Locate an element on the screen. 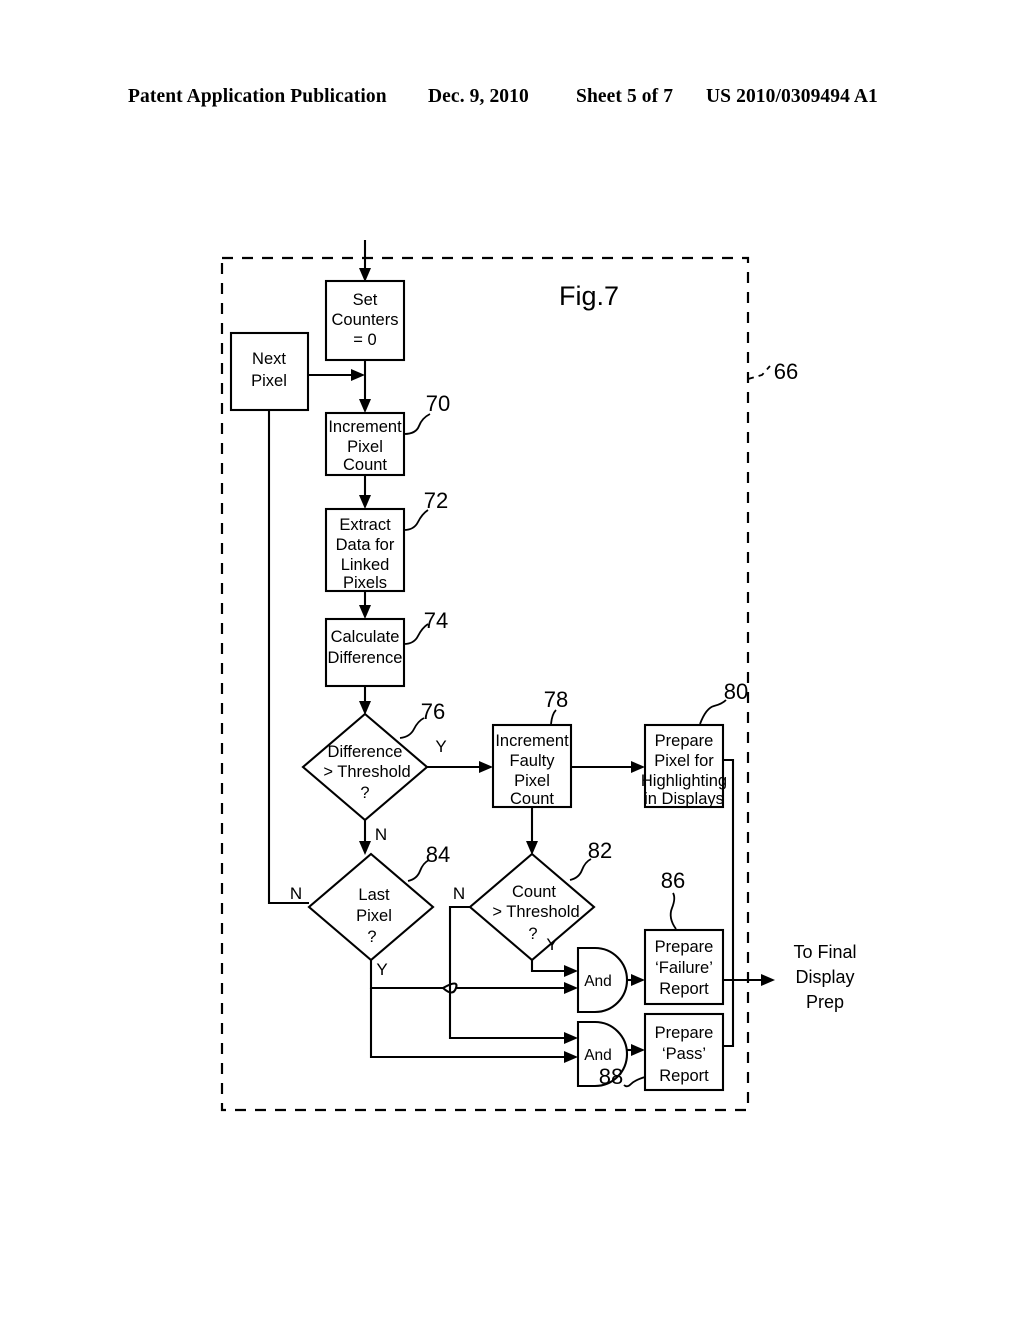 This screenshot has height=1320, width=1024. diamond82-line-1: Count is located at coordinates (534, 892).